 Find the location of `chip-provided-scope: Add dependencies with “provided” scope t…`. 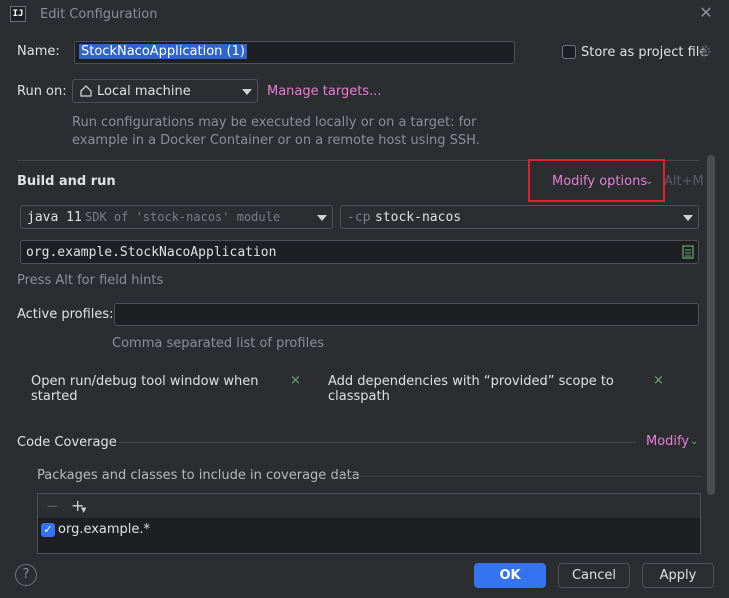

chip-provided-scope: Add dependencies with “provided” scope t… is located at coordinates (494, 386).